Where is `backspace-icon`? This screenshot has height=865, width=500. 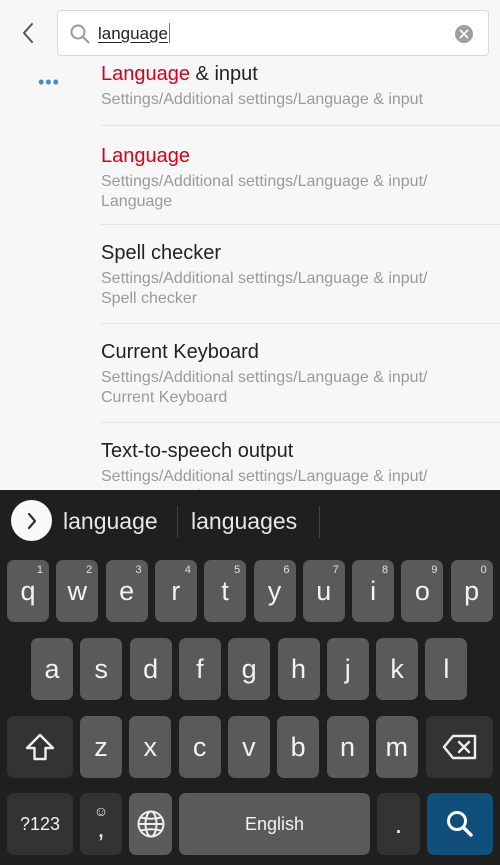 backspace-icon is located at coordinates (459, 747).